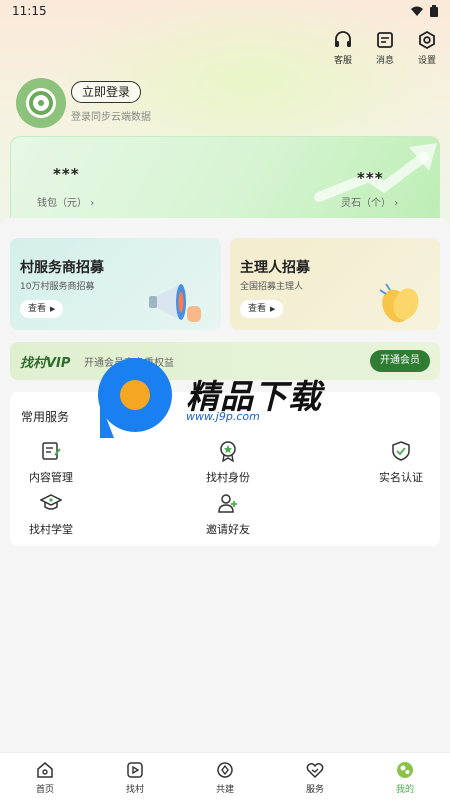 This screenshot has width=450, height=800. I want to click on clapping-hands-icon, so click(399, 303).